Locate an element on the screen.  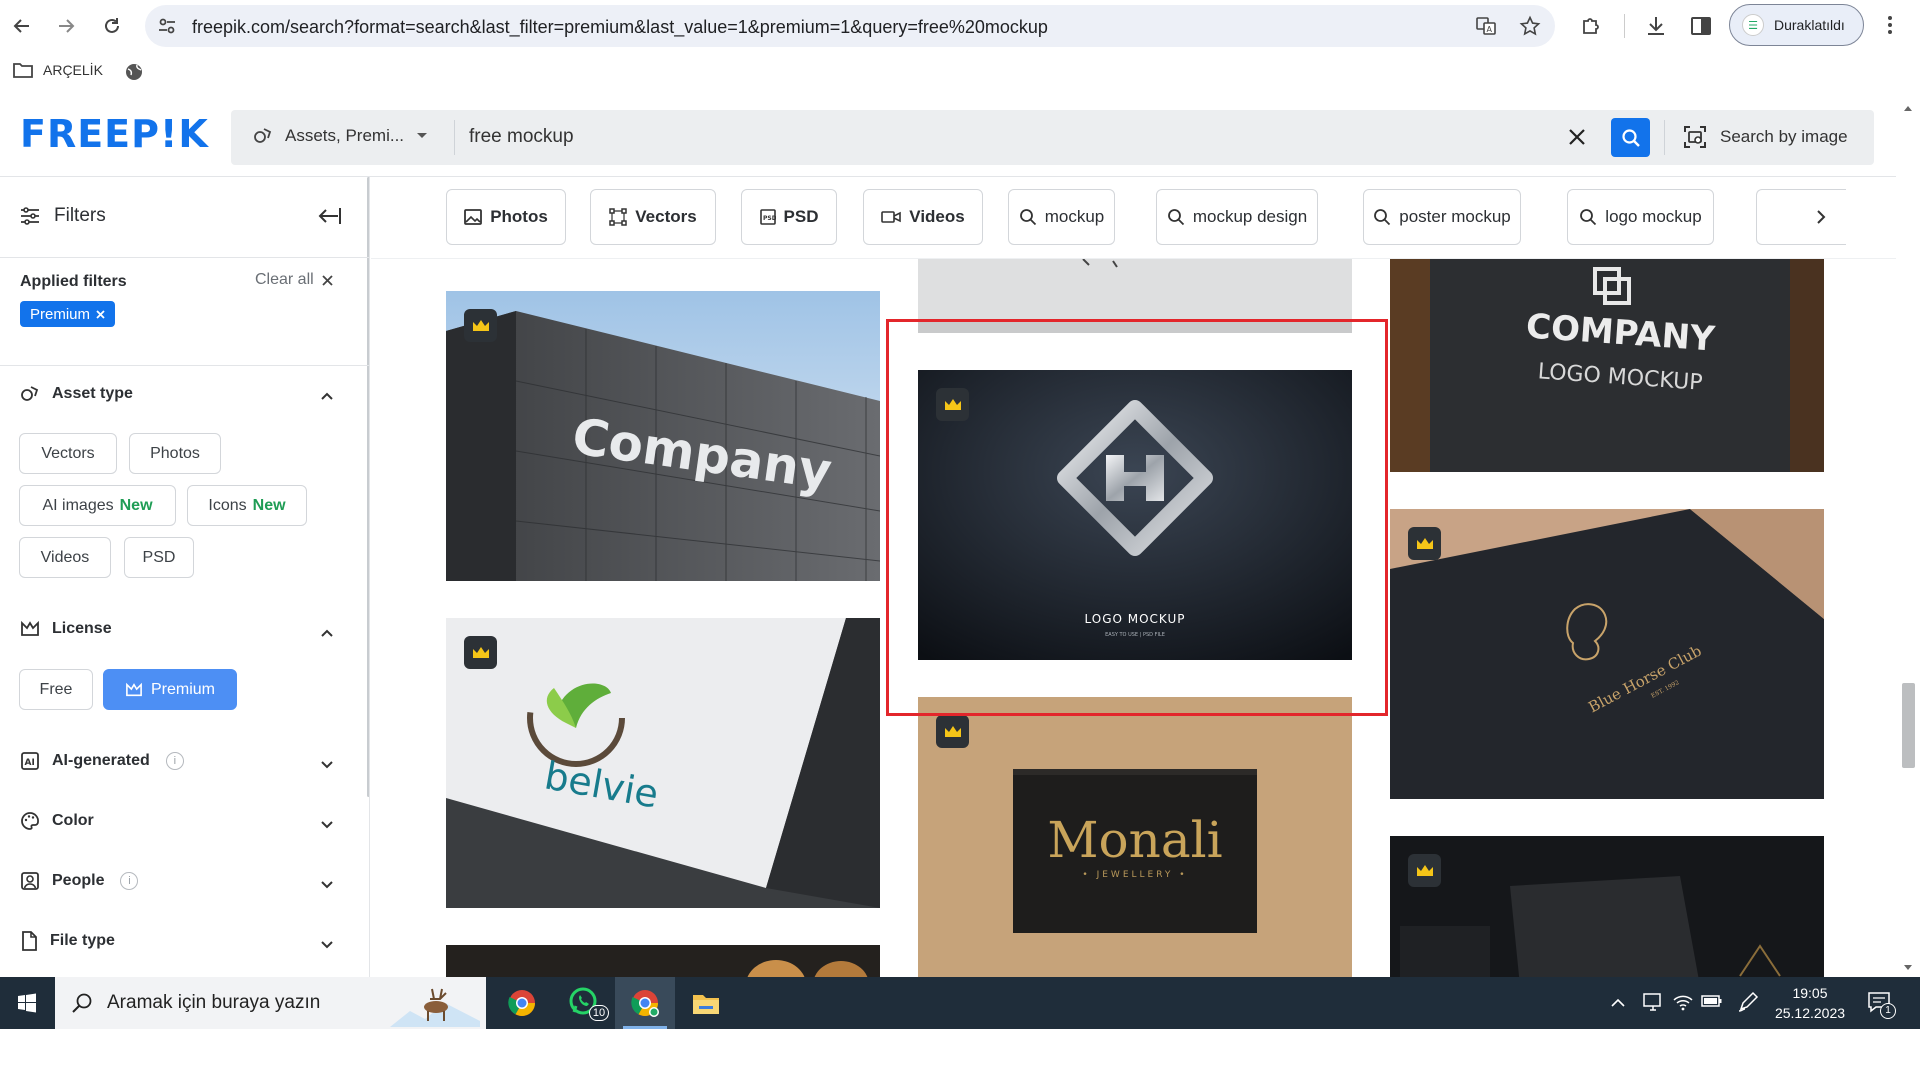
extensions-puzzle-icon is located at coordinates (1591, 26).